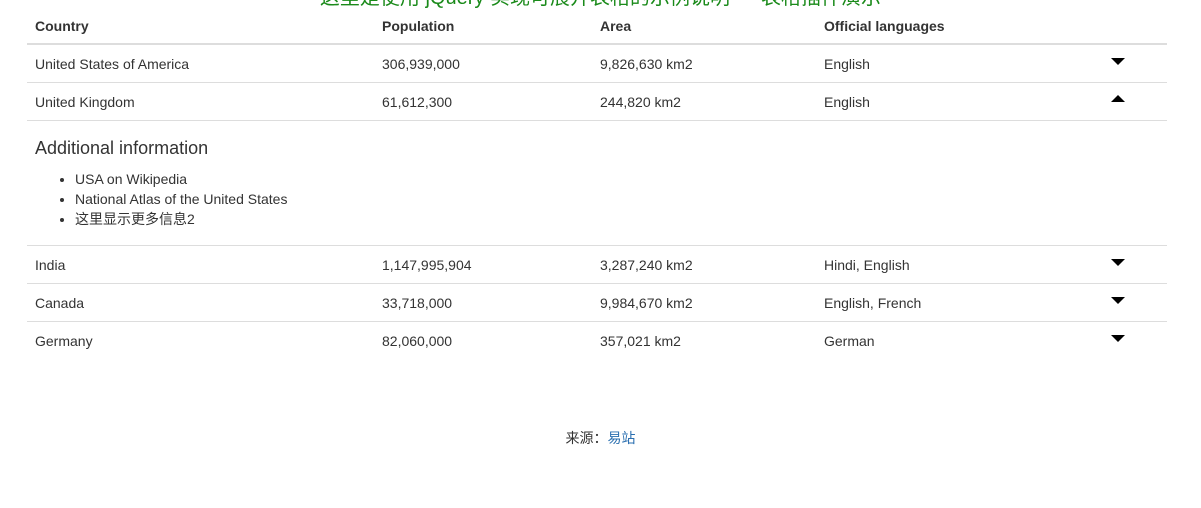 The width and height of the screenshot is (1201, 508). I want to click on detail-item: 这里显示更多信息2, so click(181, 219).